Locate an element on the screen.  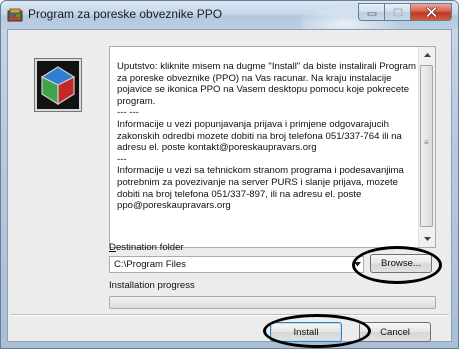
close-icon is located at coordinates (431, 12).